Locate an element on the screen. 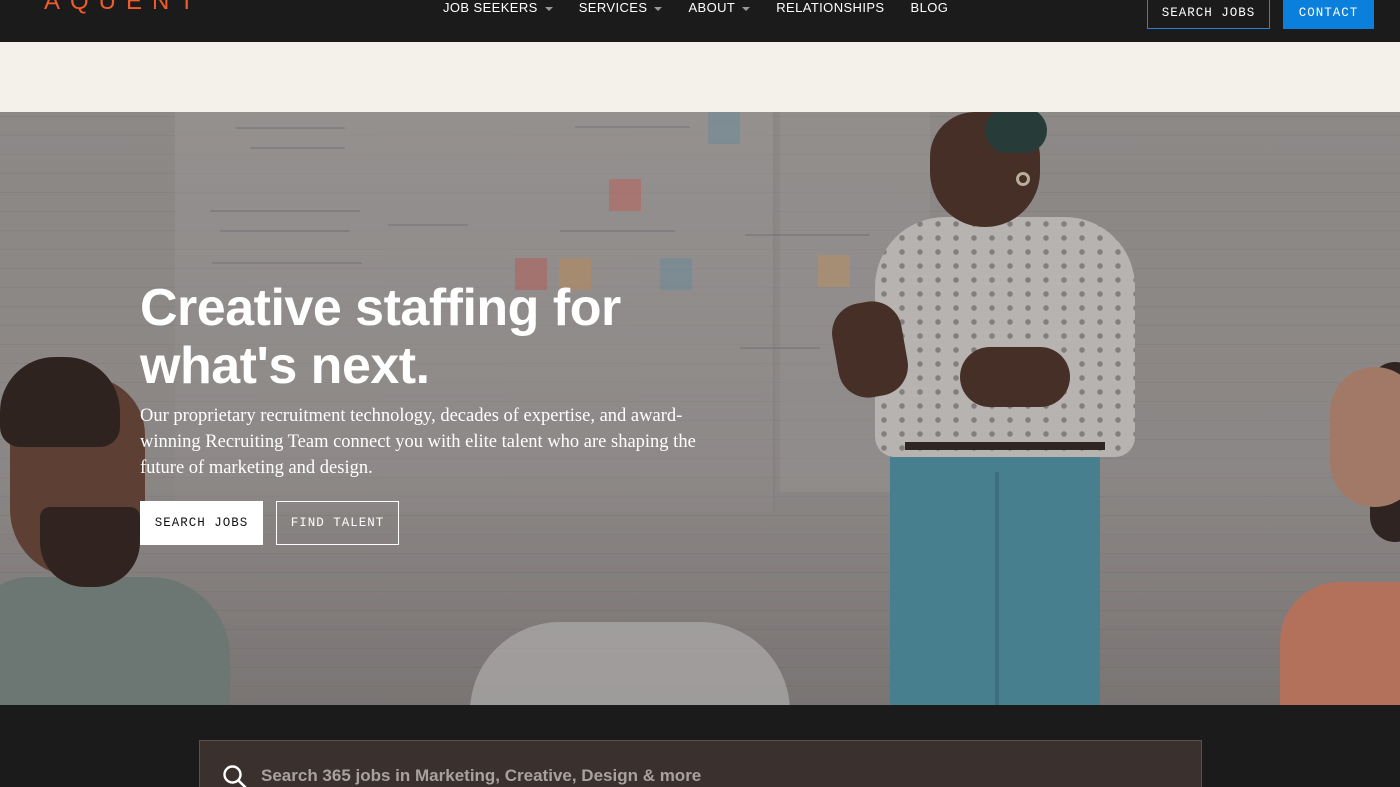 The width and height of the screenshot is (1400, 787). nav-item-services: SERVICES is located at coordinates (621, 8).